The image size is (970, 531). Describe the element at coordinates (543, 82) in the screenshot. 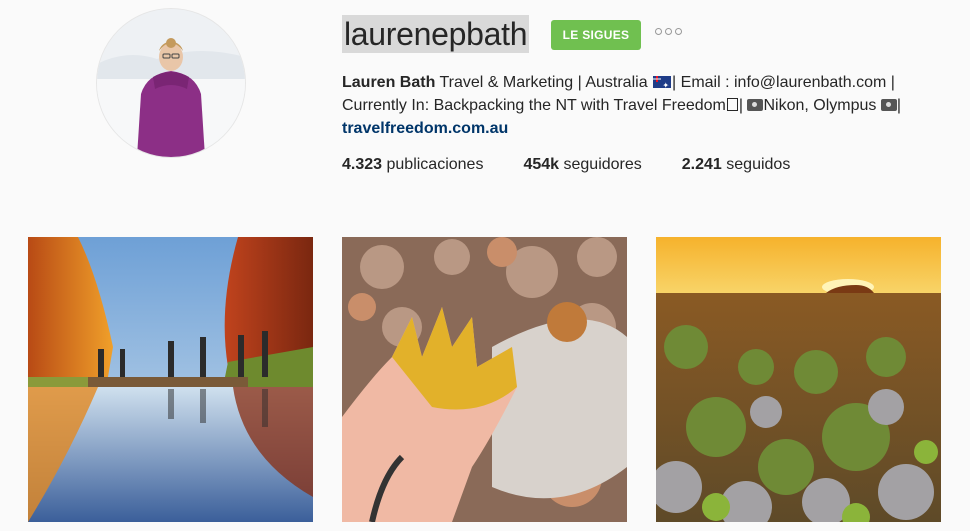

I see `bio-text: Travel & Marketing | Australia` at that location.